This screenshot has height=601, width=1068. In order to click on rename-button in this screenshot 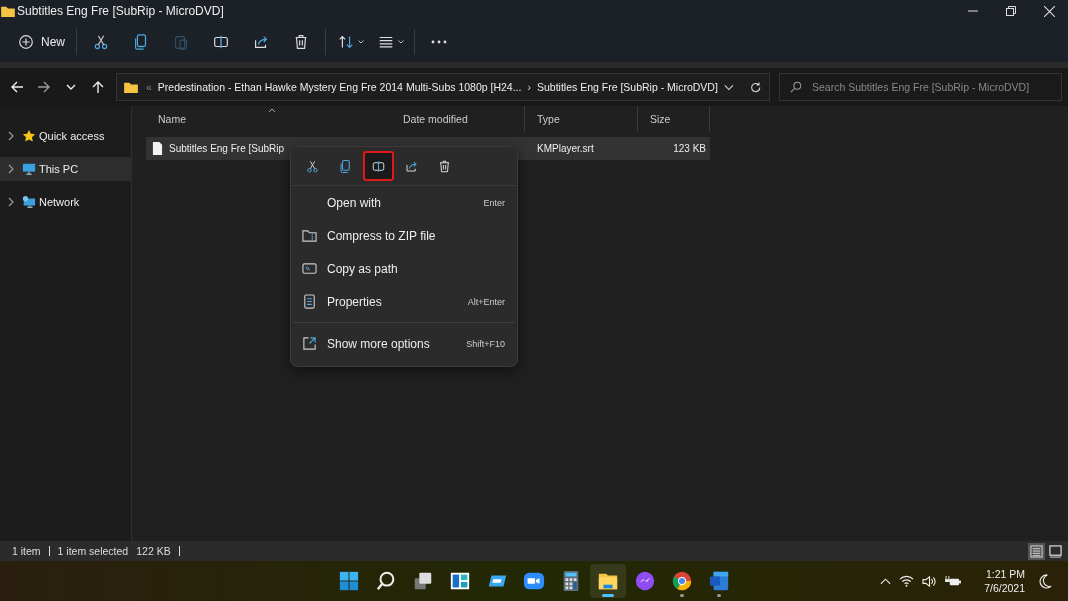, I will do `click(378, 166)`.